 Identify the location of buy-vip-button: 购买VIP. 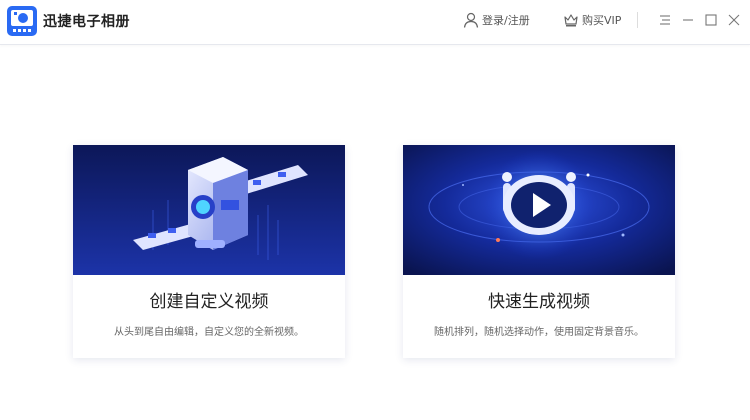
(592, 20).